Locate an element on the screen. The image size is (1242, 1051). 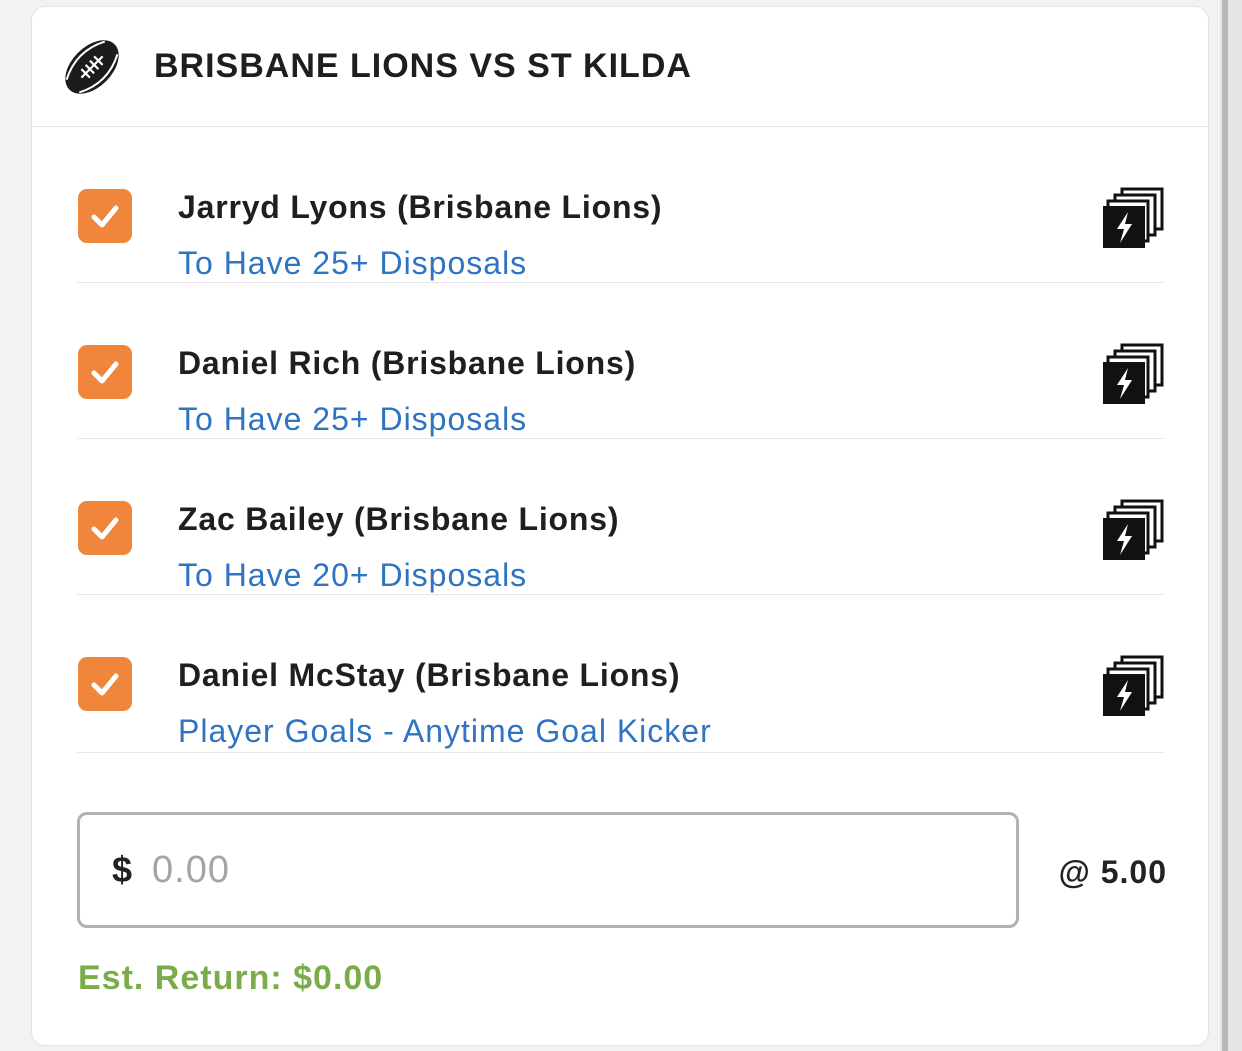
market-link: To Have 20+ Disposals is located at coordinates (352, 575).